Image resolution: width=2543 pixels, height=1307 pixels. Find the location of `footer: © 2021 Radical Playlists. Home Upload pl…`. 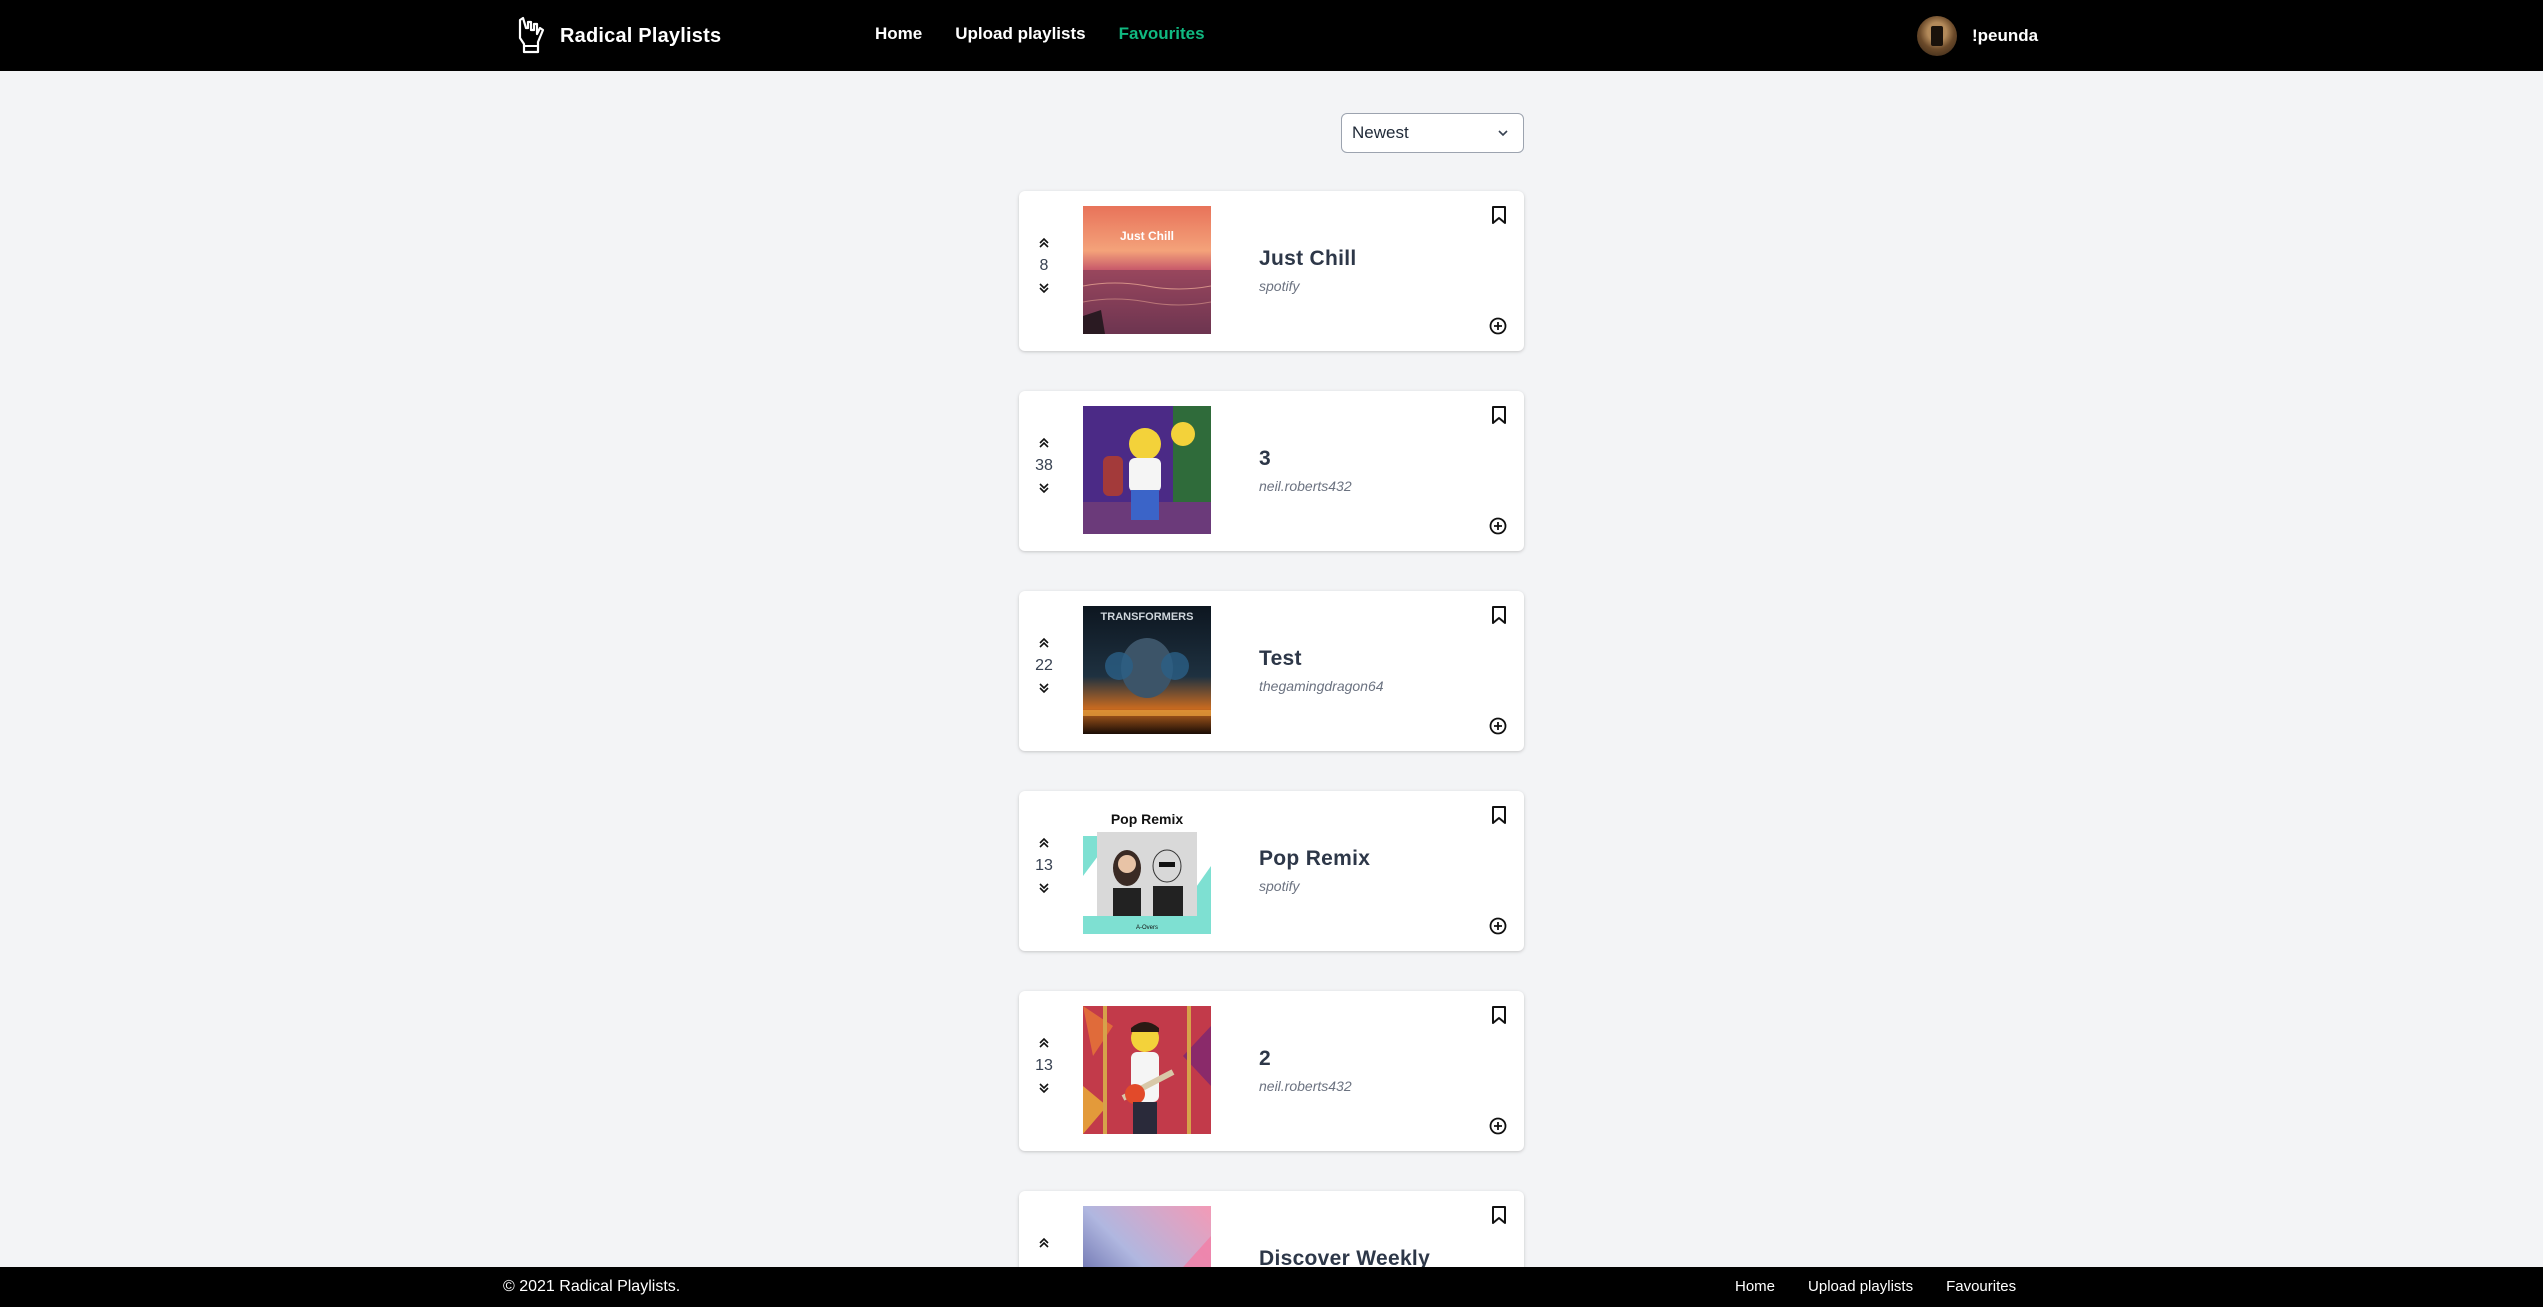

footer: © 2021 Radical Playlists. Home Upload pl… is located at coordinates (1271, 1287).